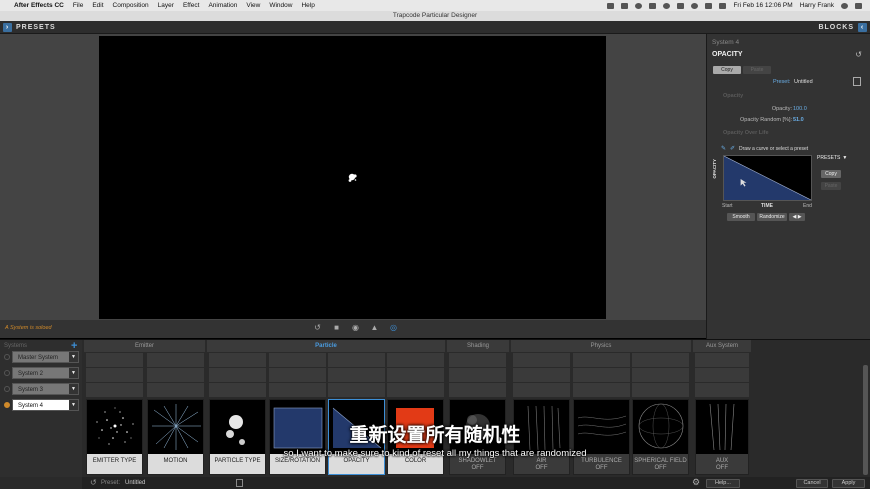 This screenshot has height=489, width=870. I want to click on presets-toggle: › PRESETS, so click(29, 27).